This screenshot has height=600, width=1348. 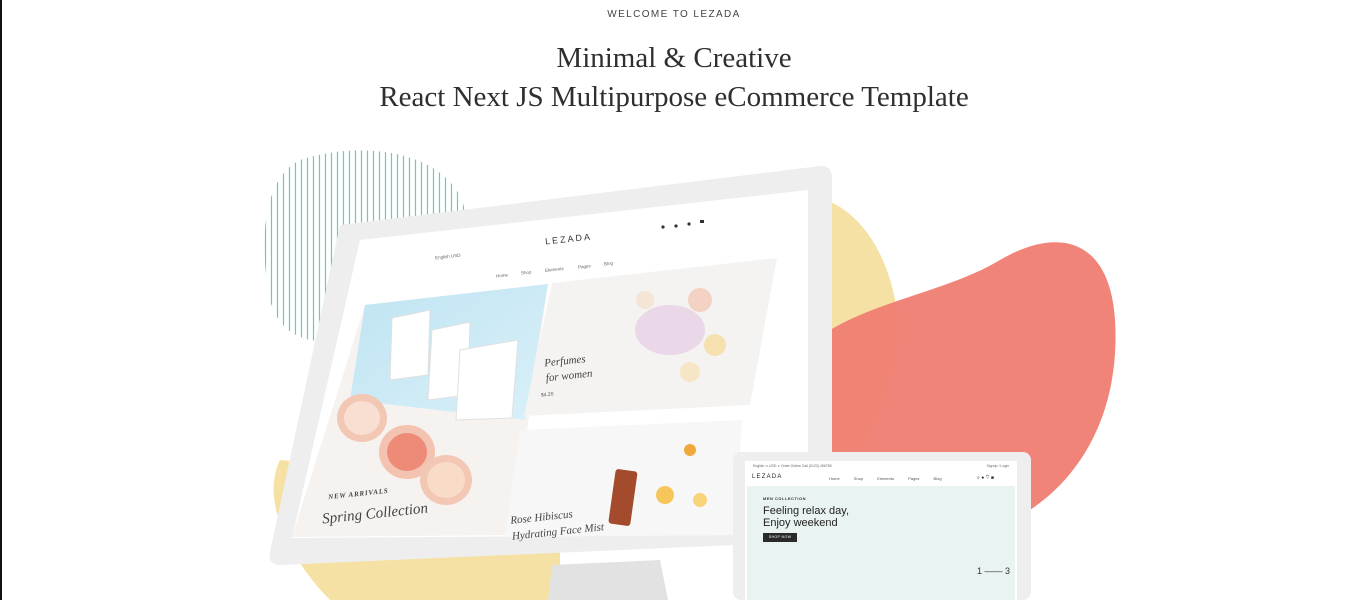 What do you see at coordinates (994, 571) in the screenshot?
I see `laptop-slider-pager: 1 —— 3` at bounding box center [994, 571].